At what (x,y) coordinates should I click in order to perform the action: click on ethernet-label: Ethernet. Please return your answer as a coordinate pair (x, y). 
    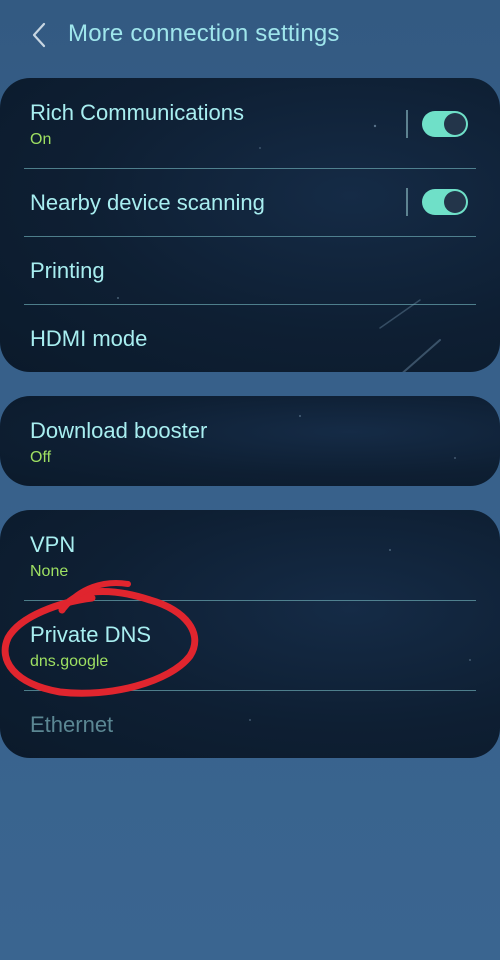
    Looking at the image, I should click on (72, 724).